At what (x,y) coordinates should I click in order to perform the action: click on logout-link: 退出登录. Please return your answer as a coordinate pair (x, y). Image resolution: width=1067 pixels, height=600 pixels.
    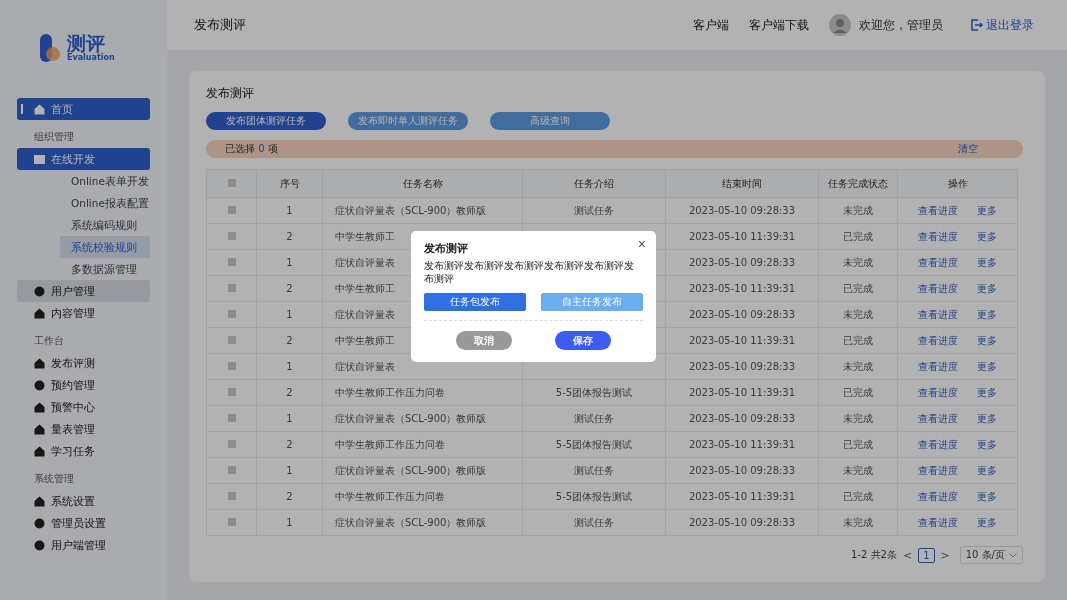
    Looking at the image, I should click on (1002, 25).